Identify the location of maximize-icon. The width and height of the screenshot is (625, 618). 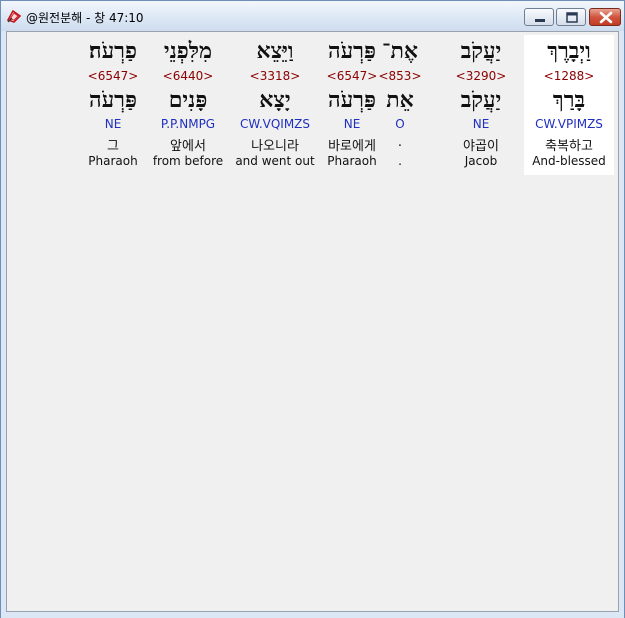
(572, 17).